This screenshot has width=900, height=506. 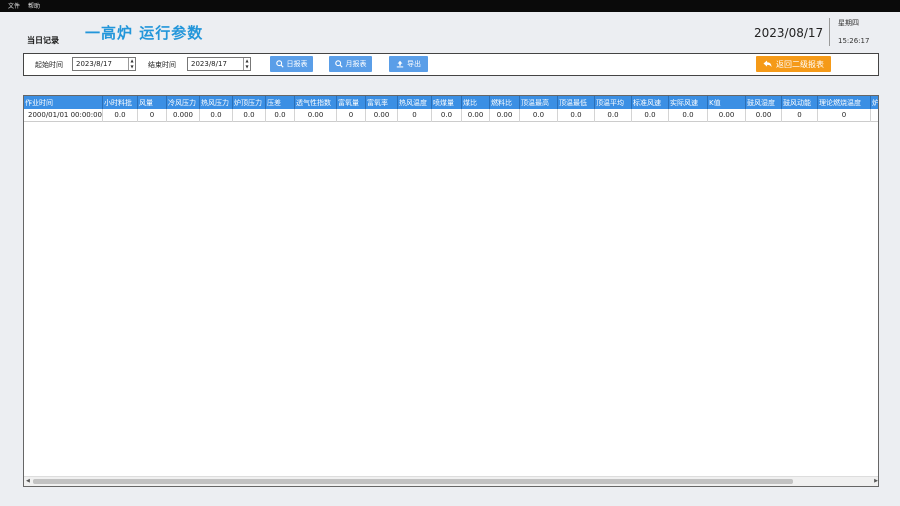 I want to click on table-cell: 2000/01/01 00:00:00, so click(x=63, y=115).